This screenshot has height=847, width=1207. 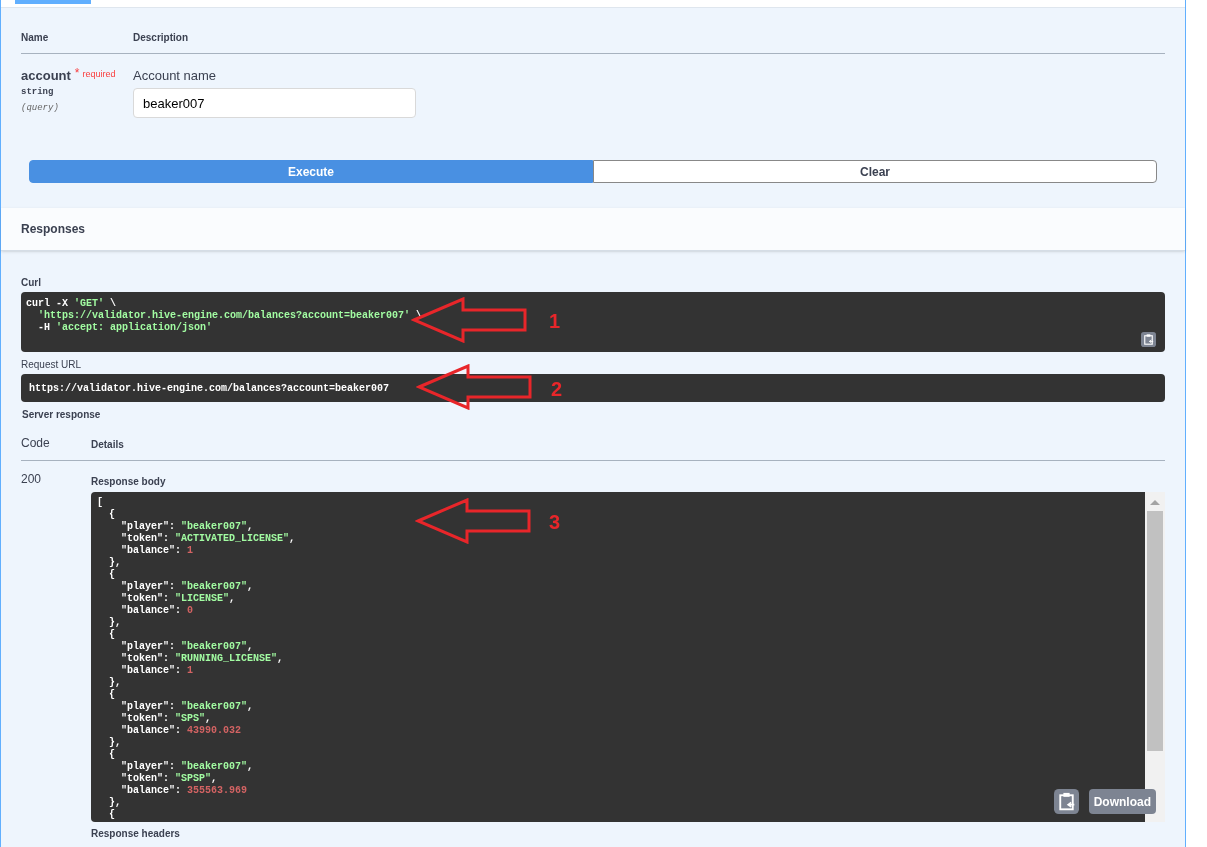 What do you see at coordinates (100, 503) in the screenshot?
I see `code-line: [` at bounding box center [100, 503].